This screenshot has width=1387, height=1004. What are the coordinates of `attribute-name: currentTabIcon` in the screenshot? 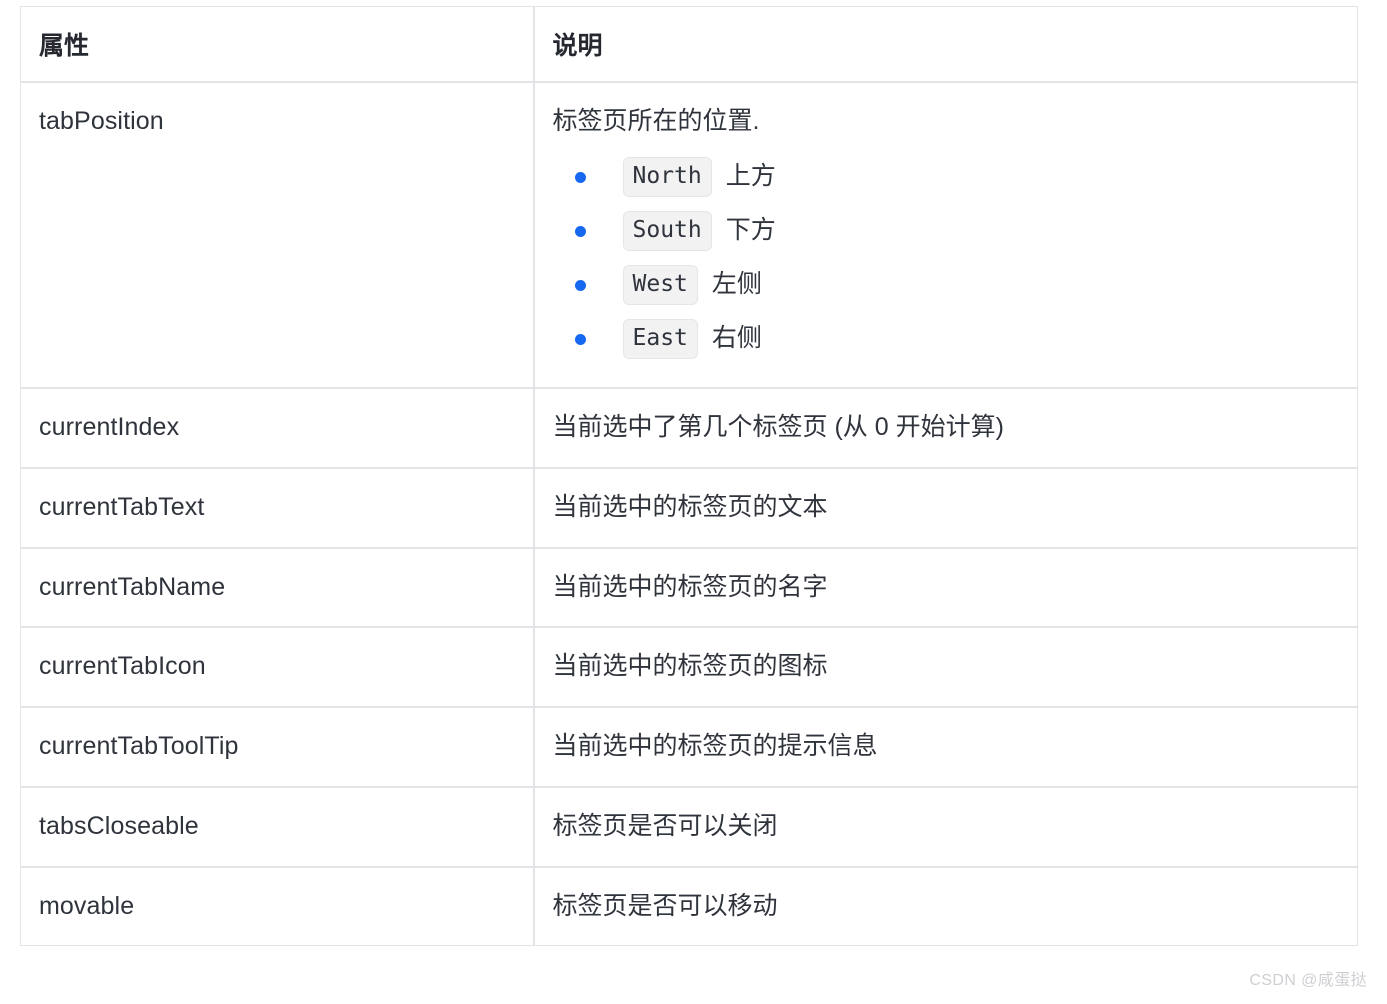 It's located at (122, 666).